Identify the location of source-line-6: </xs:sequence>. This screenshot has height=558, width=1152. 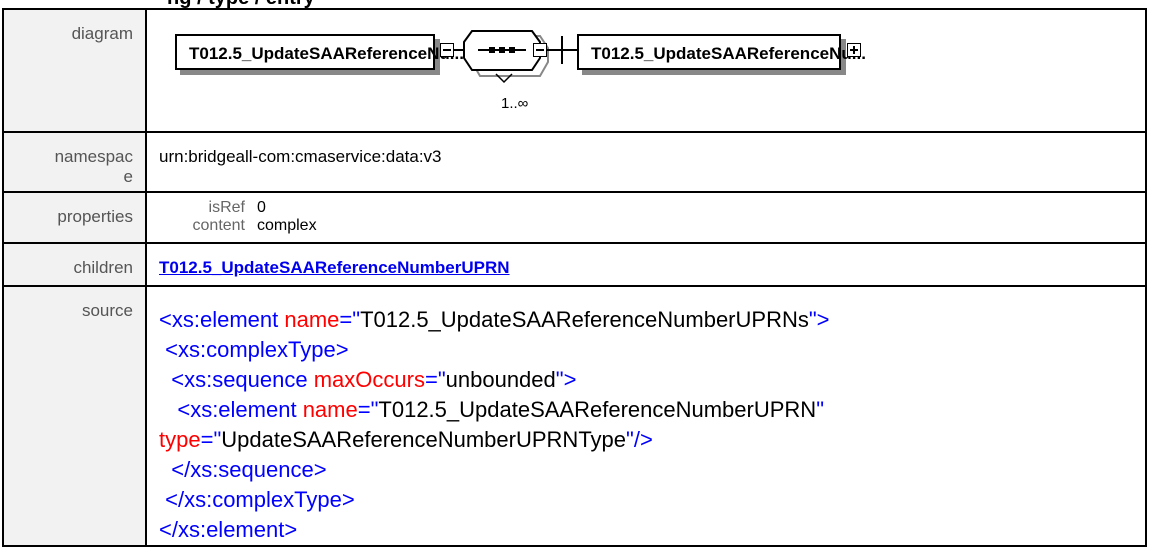
(249, 469).